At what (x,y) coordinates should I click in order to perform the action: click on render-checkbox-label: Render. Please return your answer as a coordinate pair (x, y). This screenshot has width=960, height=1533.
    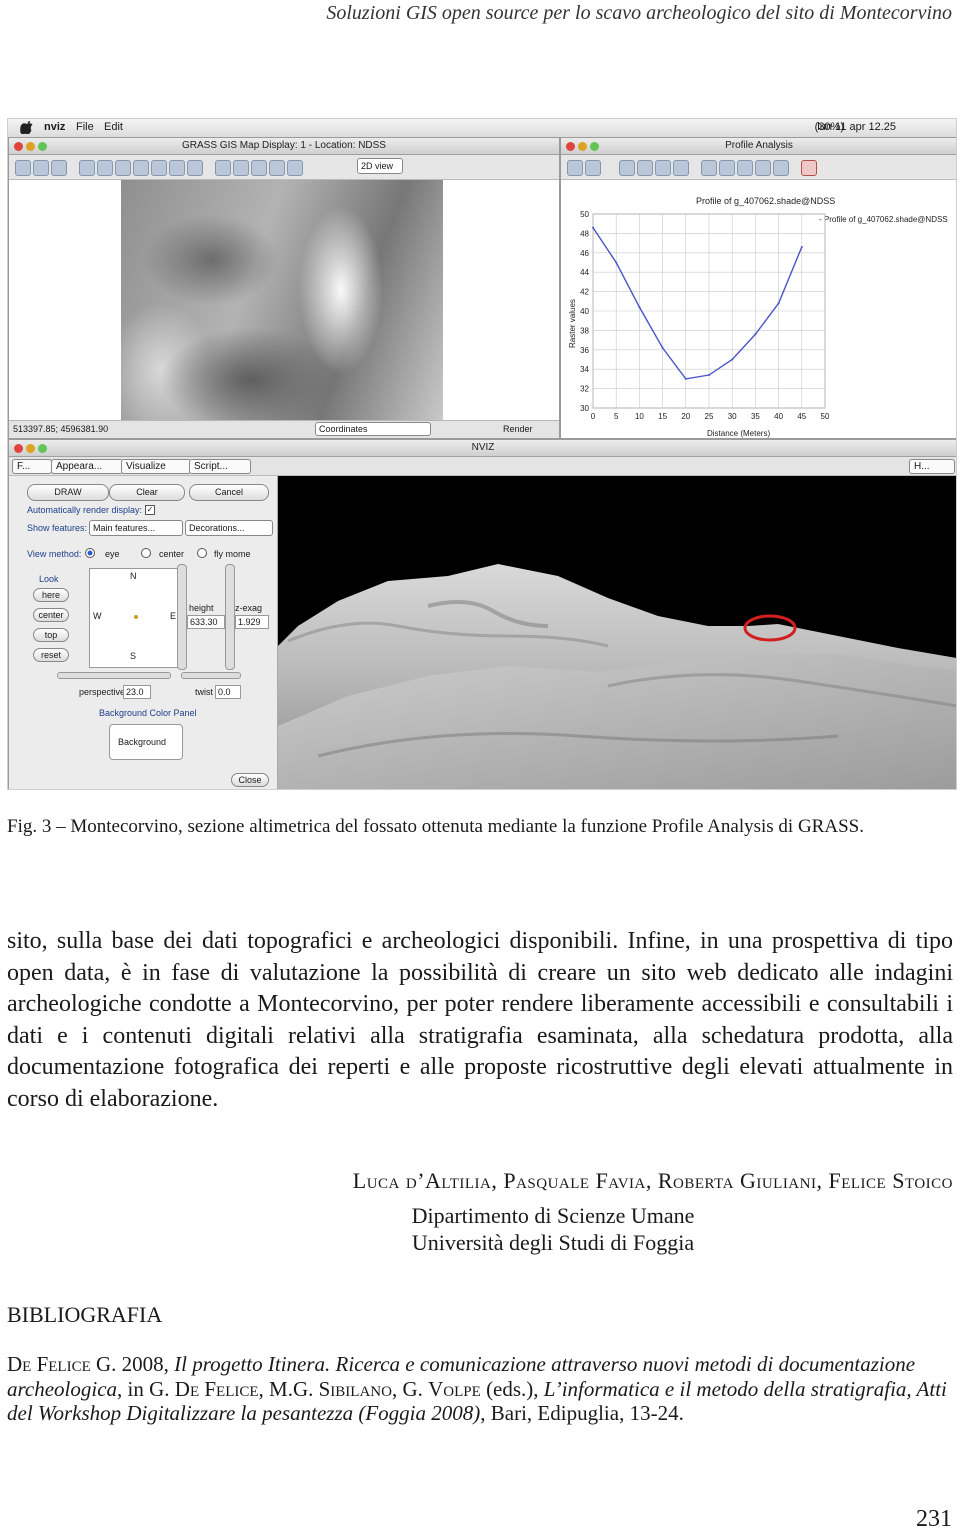
    Looking at the image, I should click on (518, 429).